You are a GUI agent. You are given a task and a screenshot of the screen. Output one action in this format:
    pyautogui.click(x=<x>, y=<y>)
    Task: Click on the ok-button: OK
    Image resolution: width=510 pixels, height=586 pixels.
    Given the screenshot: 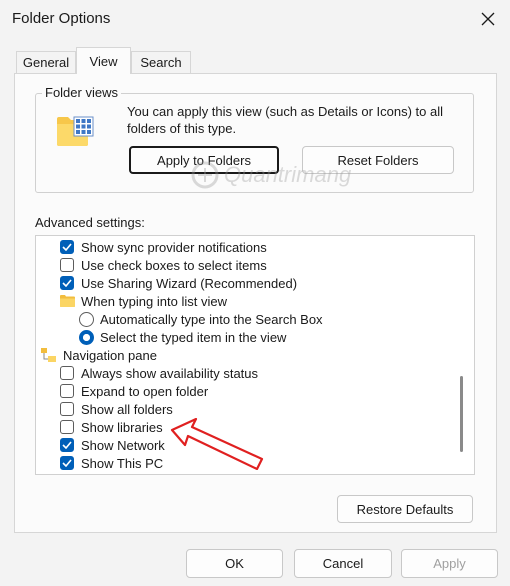 What is the action you would take?
    pyautogui.click(x=234, y=563)
    